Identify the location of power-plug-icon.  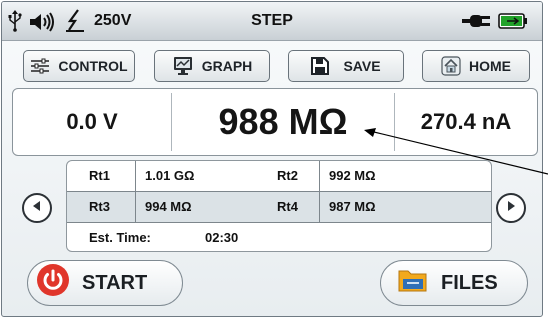
(477, 23).